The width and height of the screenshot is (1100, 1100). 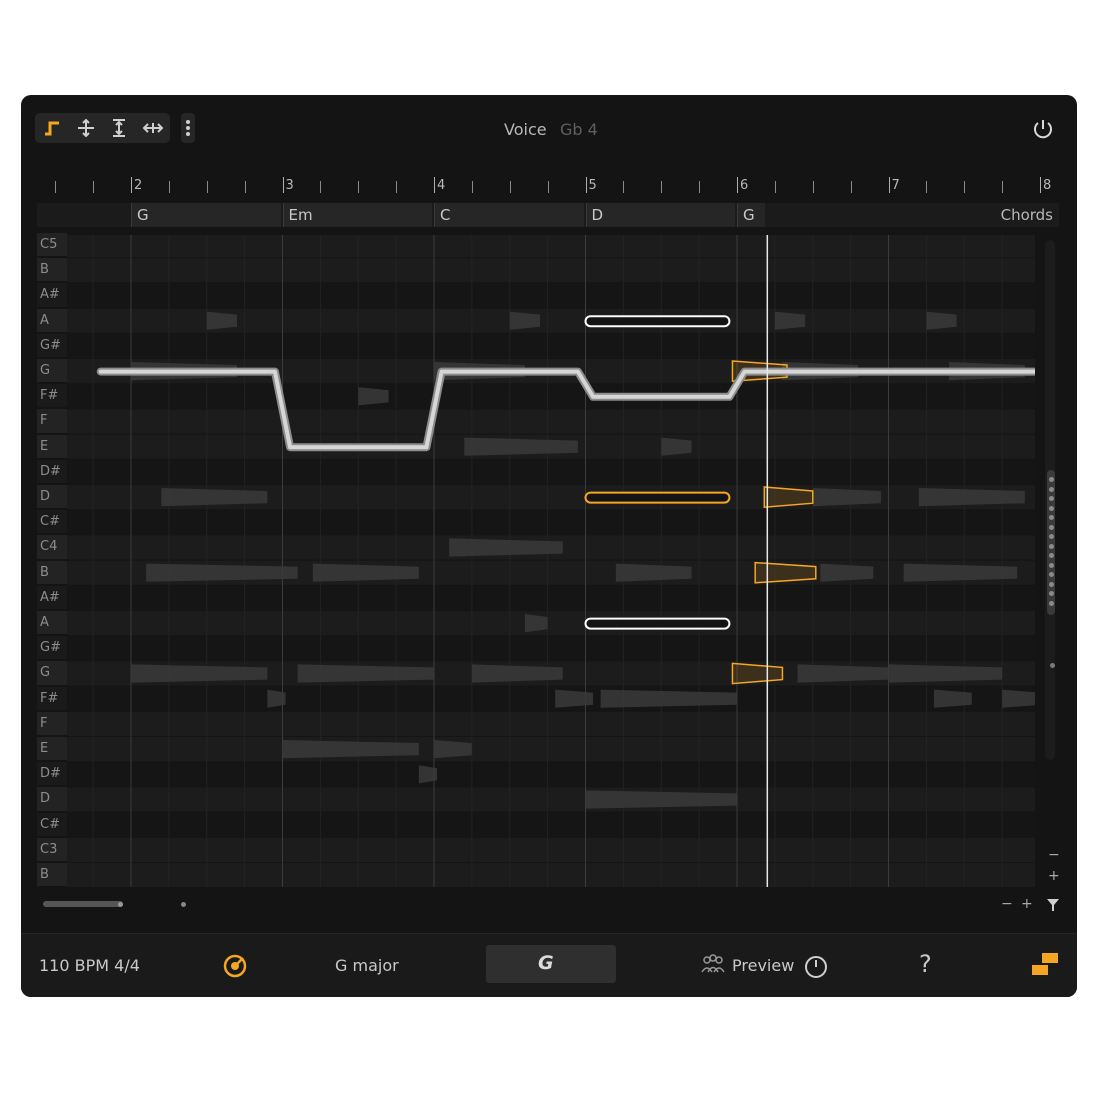 What do you see at coordinates (1027, 904) in the screenshot?
I see `horizontal-zoom-in: +` at bounding box center [1027, 904].